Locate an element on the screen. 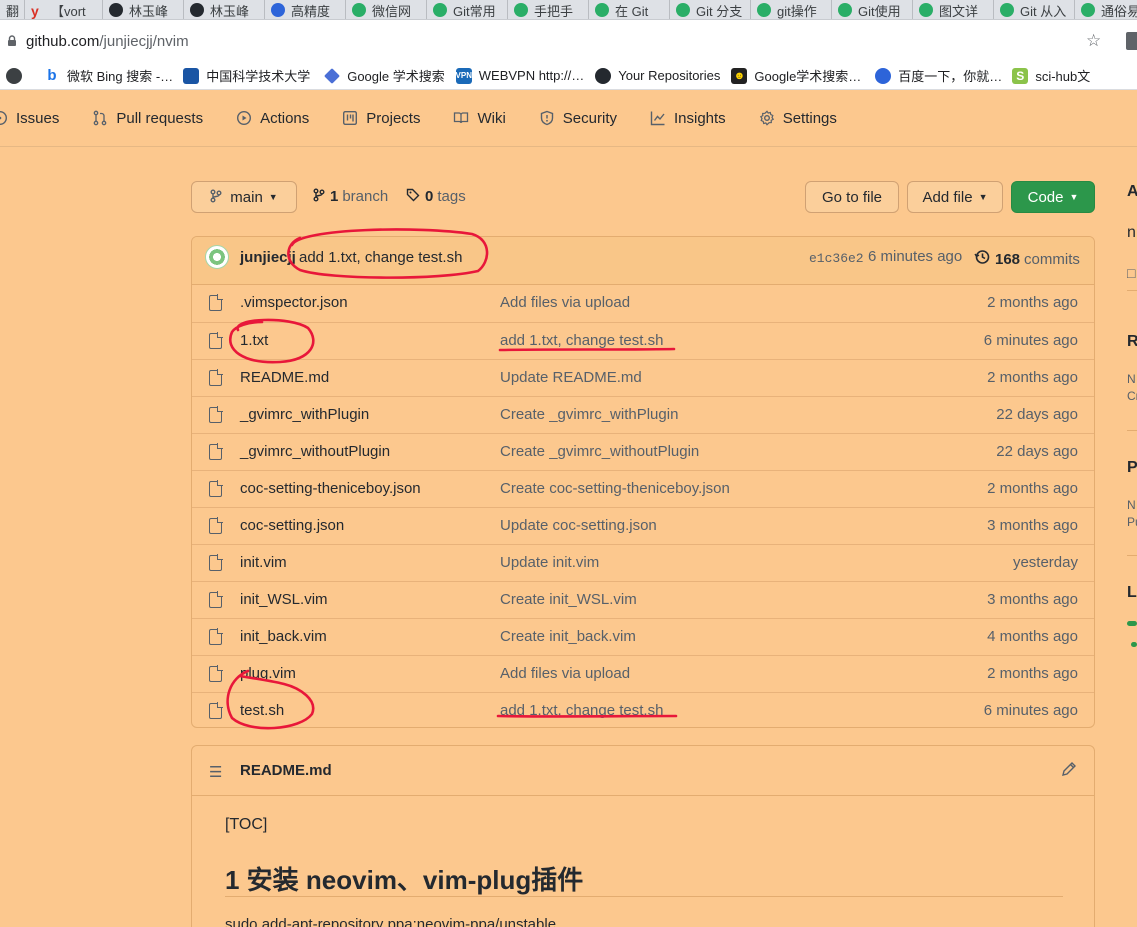  file-name-link: README.md is located at coordinates (284, 377).